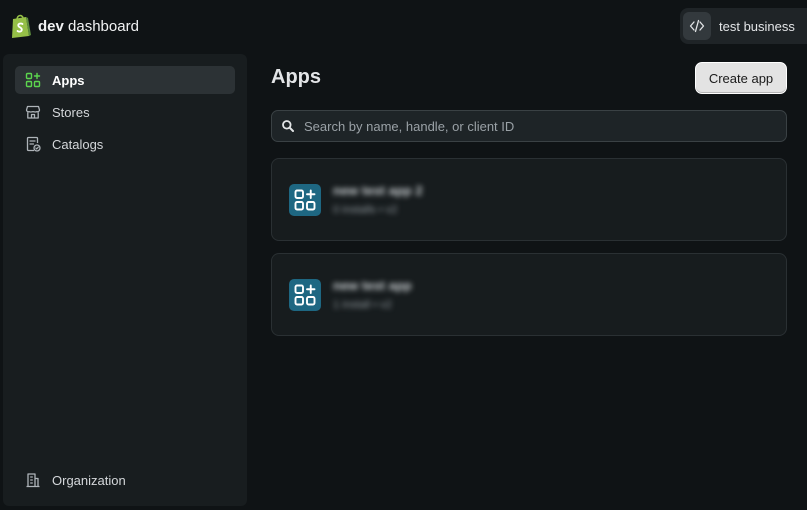 The height and width of the screenshot is (510, 807). Describe the element at coordinates (125, 112) in the screenshot. I see `sidebar-item-stores: Stores` at that location.